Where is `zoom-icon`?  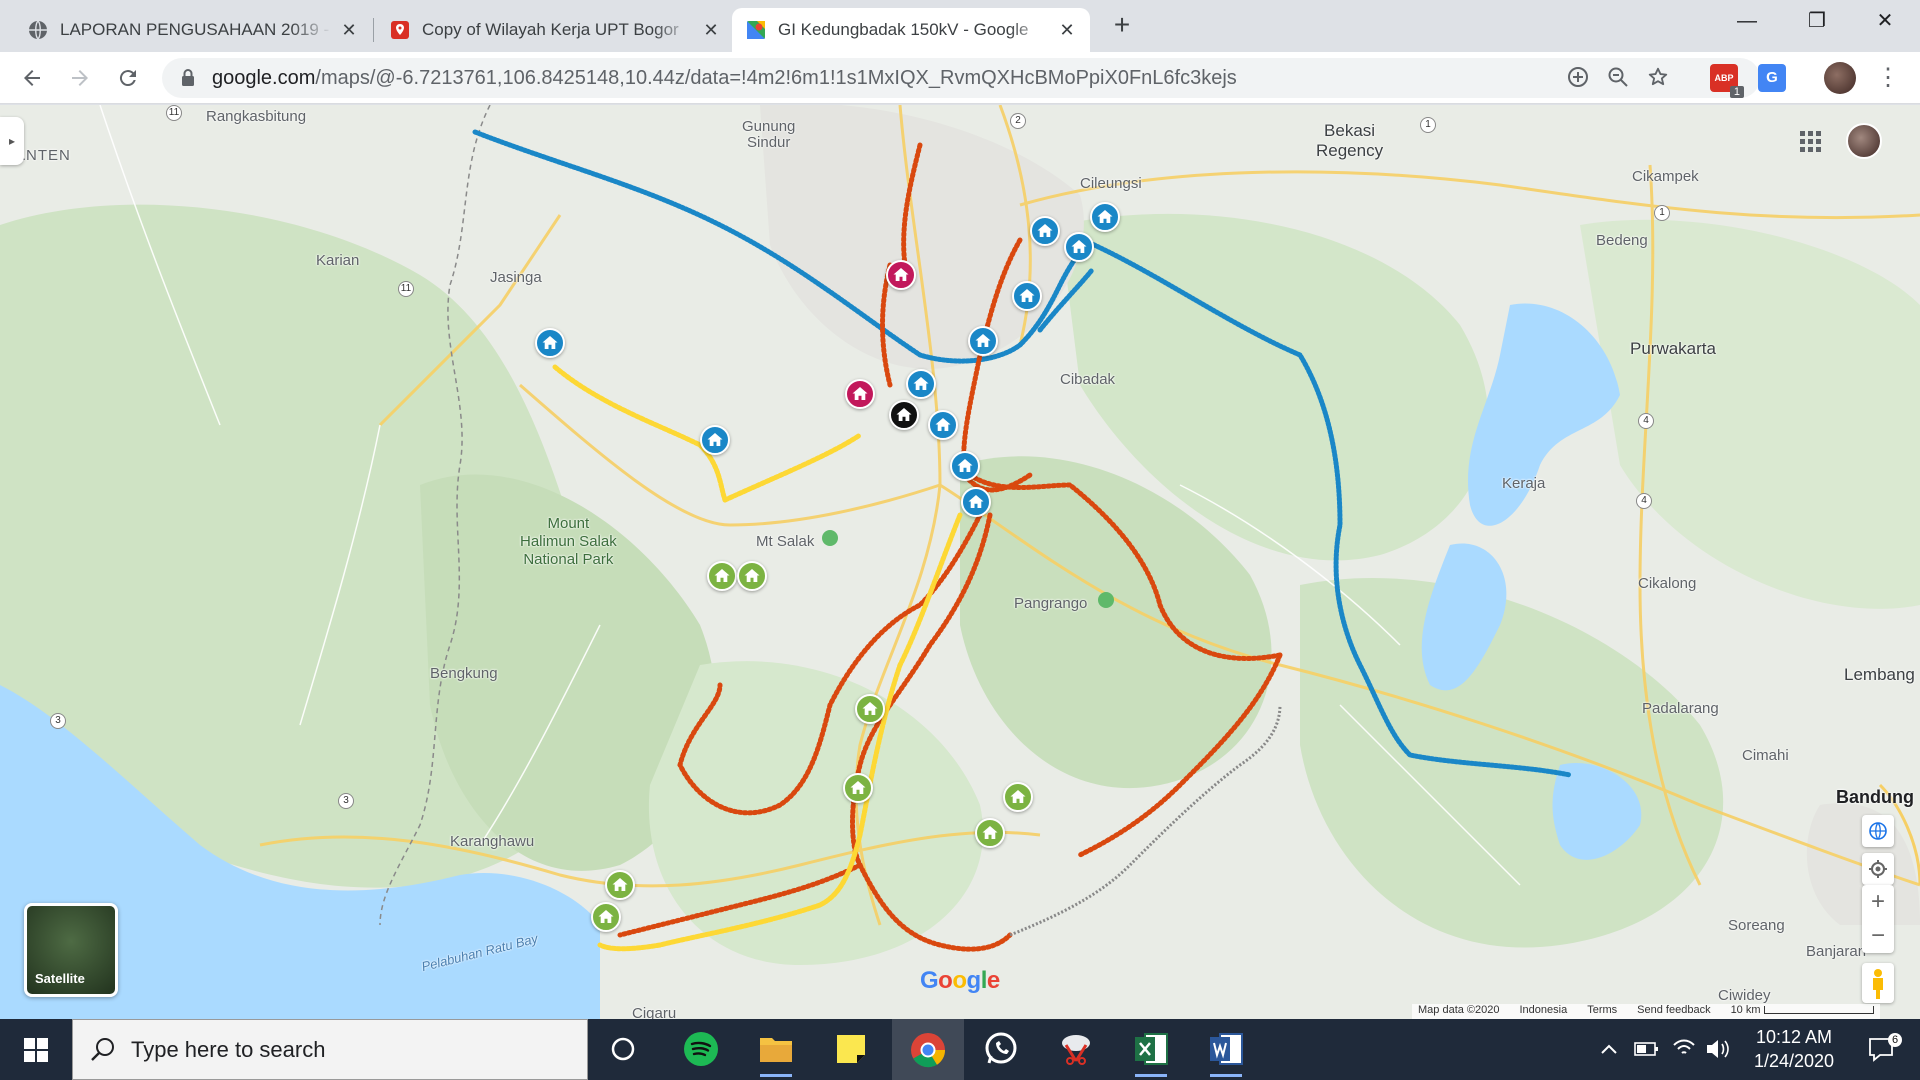 zoom-icon is located at coordinates (1618, 78).